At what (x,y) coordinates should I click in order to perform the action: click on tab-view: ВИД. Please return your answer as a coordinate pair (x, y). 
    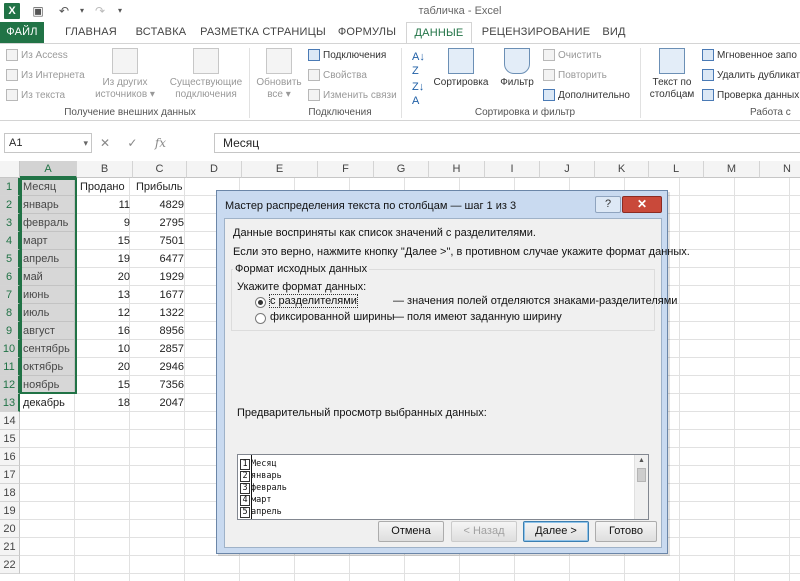
    Looking at the image, I should click on (614, 32).